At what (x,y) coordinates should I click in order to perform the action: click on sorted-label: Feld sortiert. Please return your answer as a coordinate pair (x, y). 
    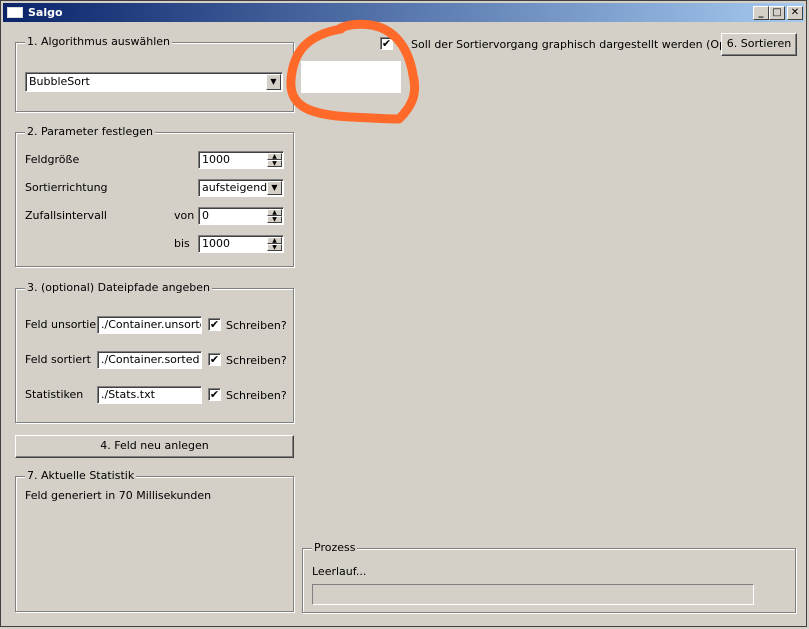
    Looking at the image, I should click on (58, 359).